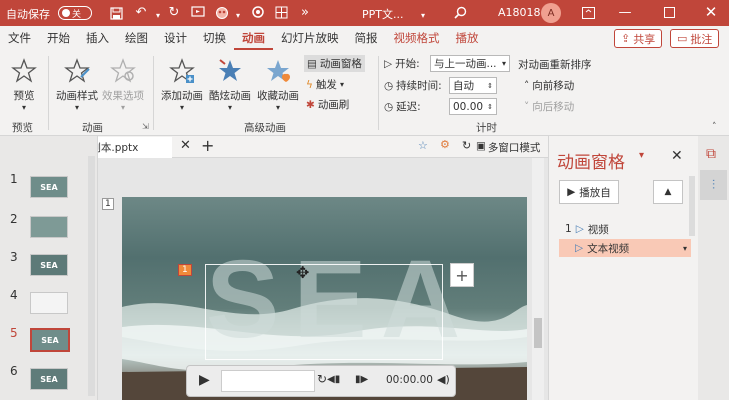  I want to click on start-select: 与上一动画... ▾, so click(470, 63).